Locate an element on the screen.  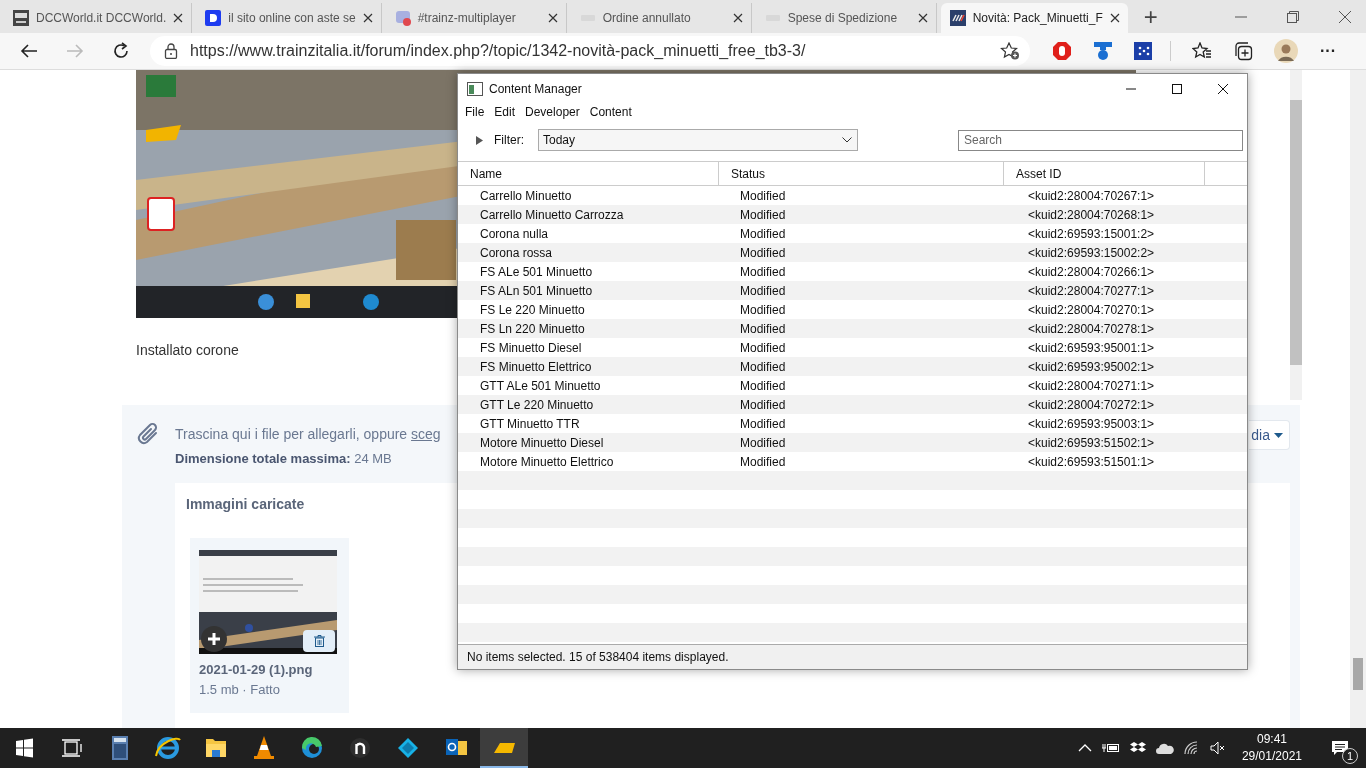
table-cell-text: <kuid2:28004:70267:1> is located at coordinates (1091, 195).